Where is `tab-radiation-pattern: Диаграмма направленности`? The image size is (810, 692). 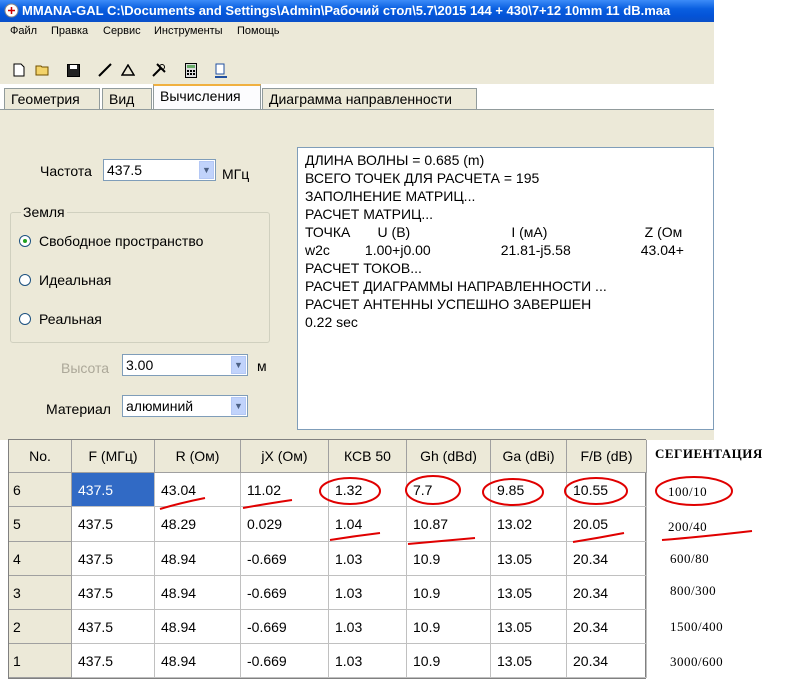
tab-radiation-pattern: Диаграмма направленности is located at coordinates (369, 98).